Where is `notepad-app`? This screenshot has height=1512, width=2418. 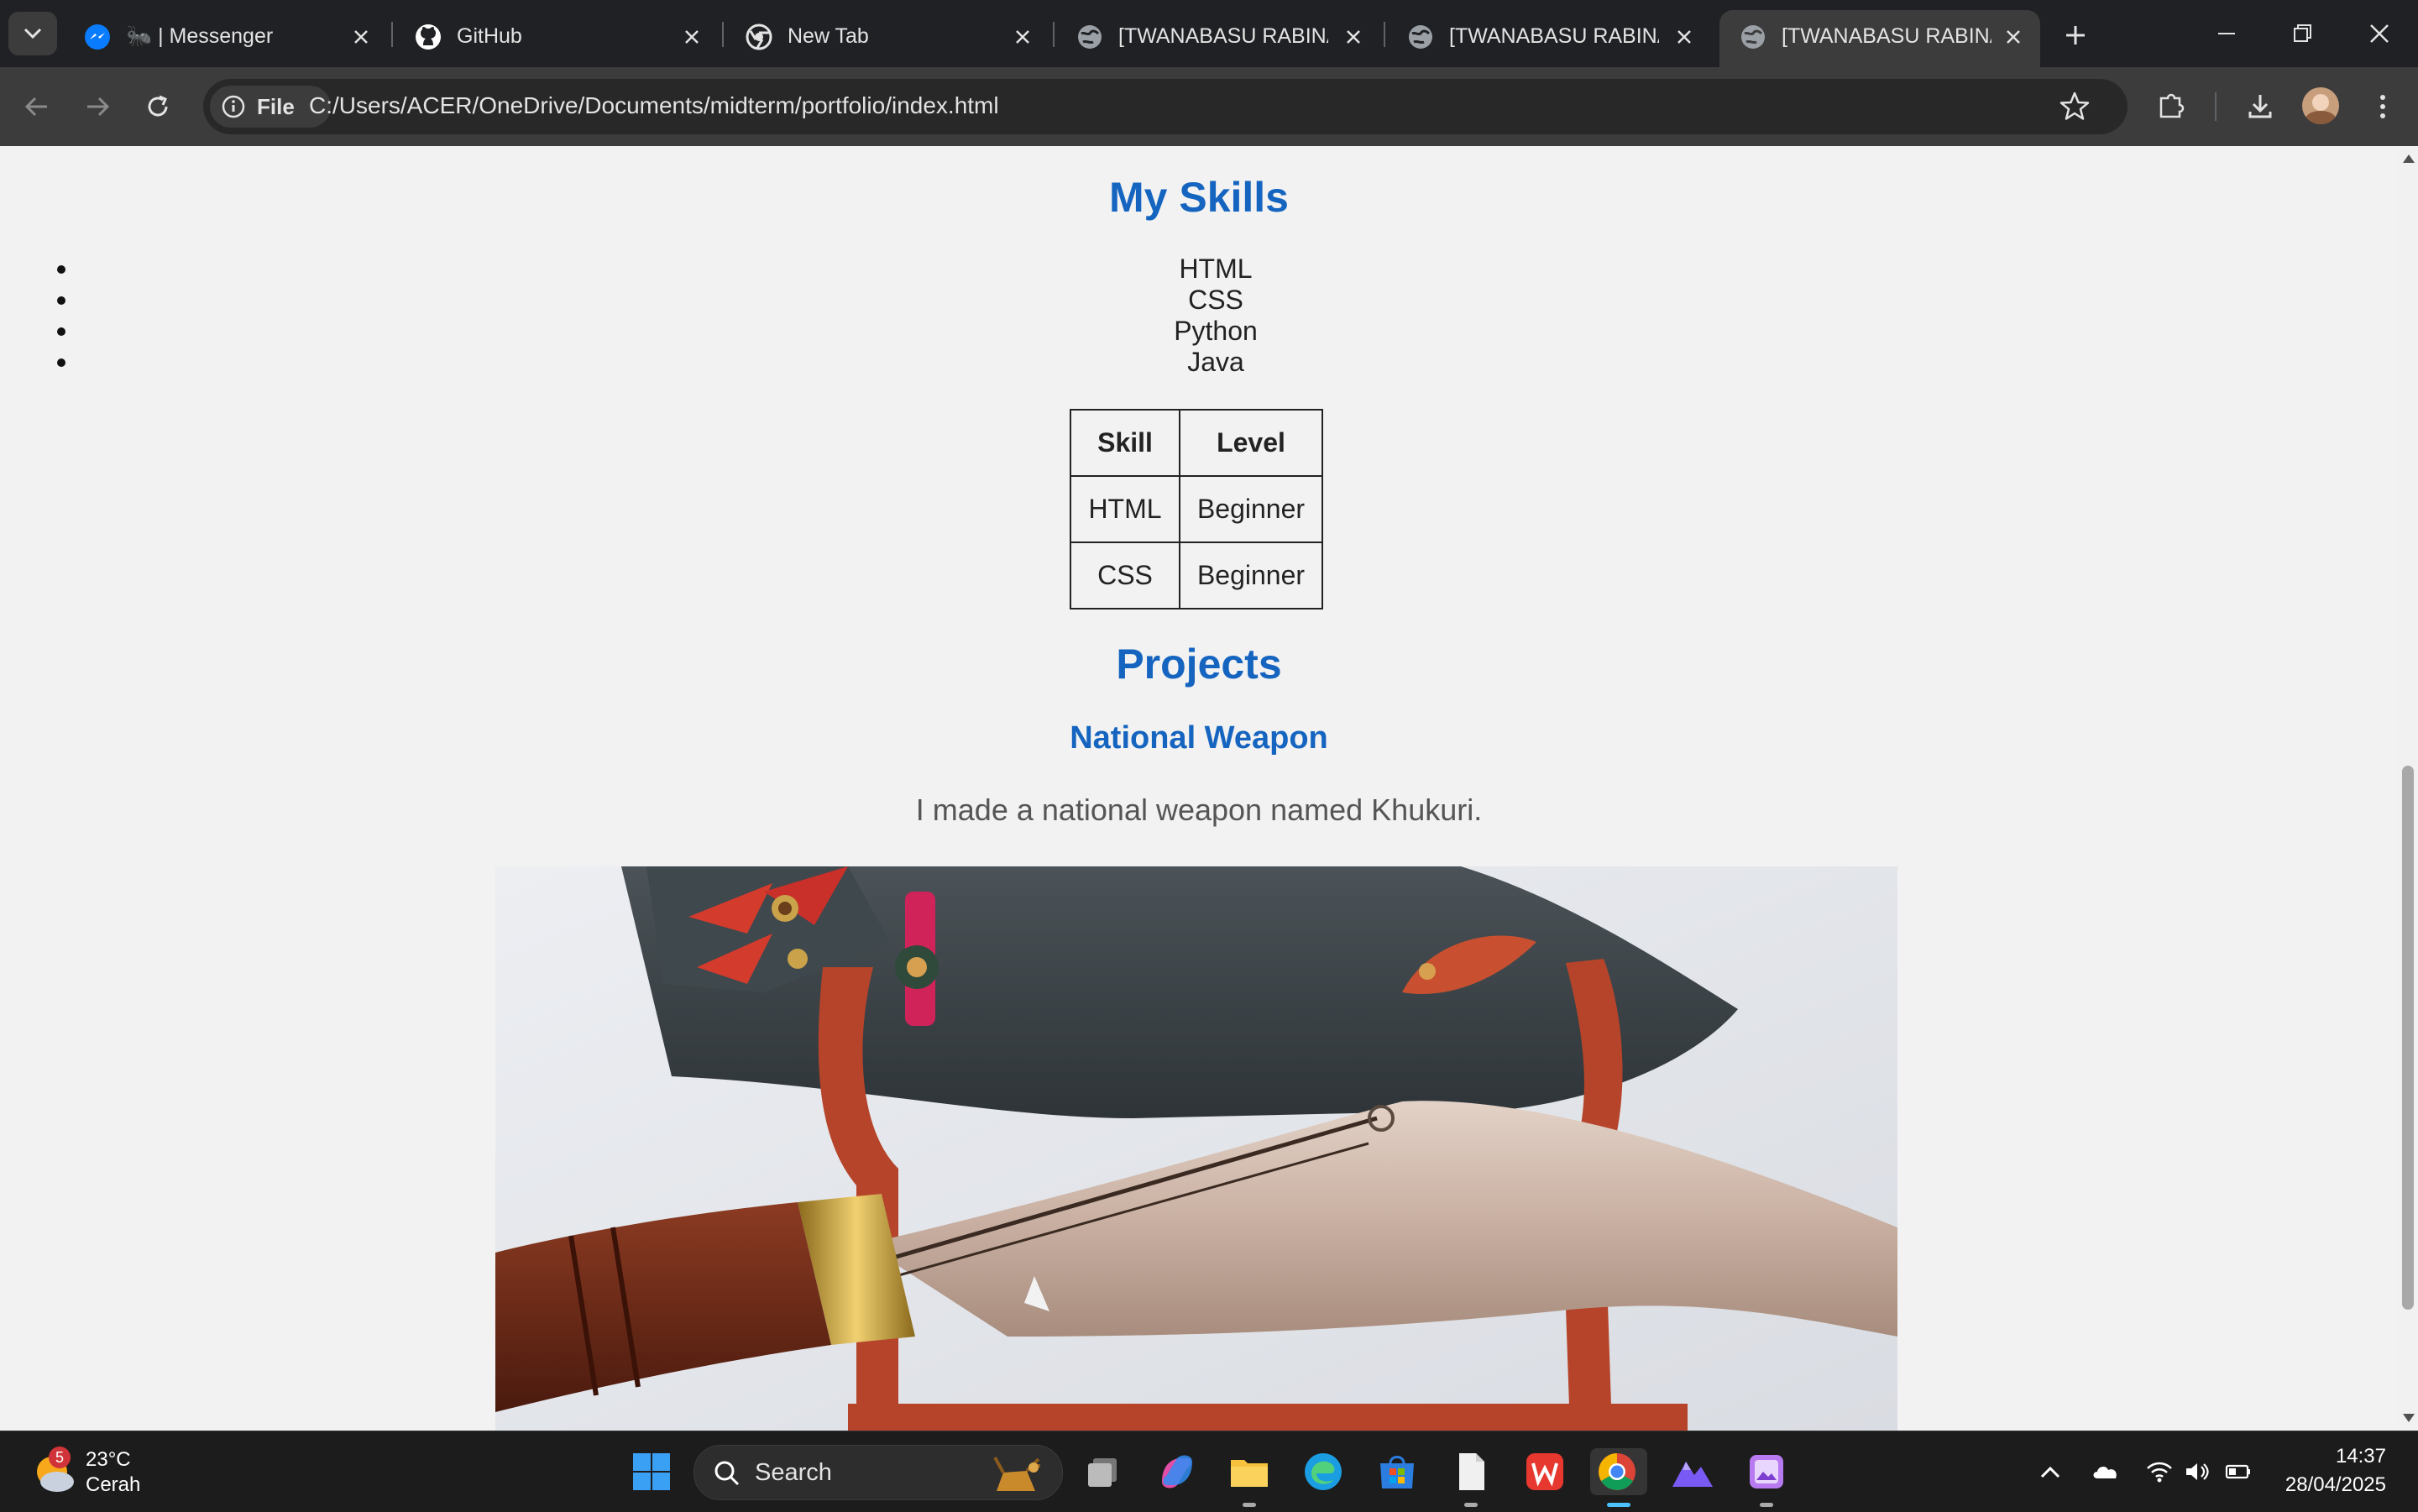 notepad-app is located at coordinates (1470, 1477).